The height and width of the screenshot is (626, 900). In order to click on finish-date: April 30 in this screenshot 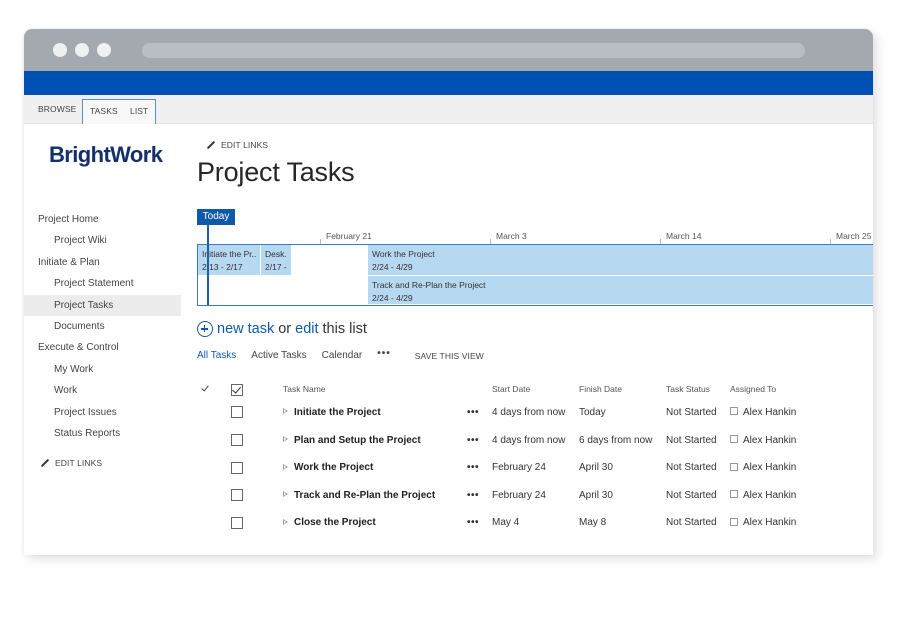, I will do `click(596, 495)`.